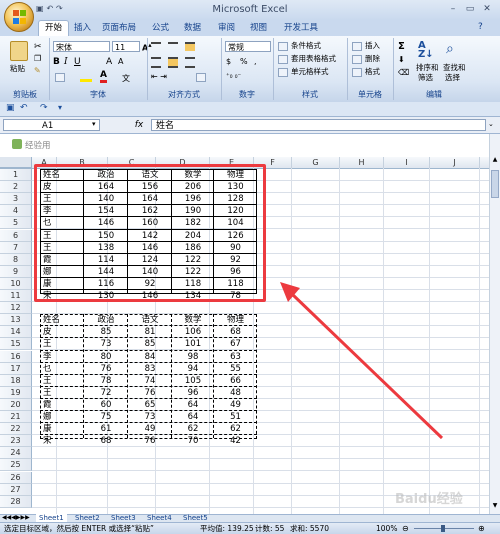  Describe the element at coordinates (94, 124) in the screenshot. I see `namebox-dropdown-icon: ▾` at that location.